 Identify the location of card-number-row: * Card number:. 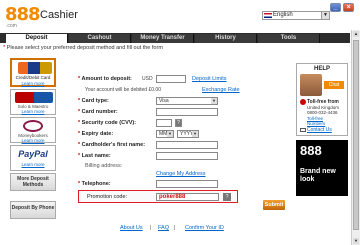
(181, 112).